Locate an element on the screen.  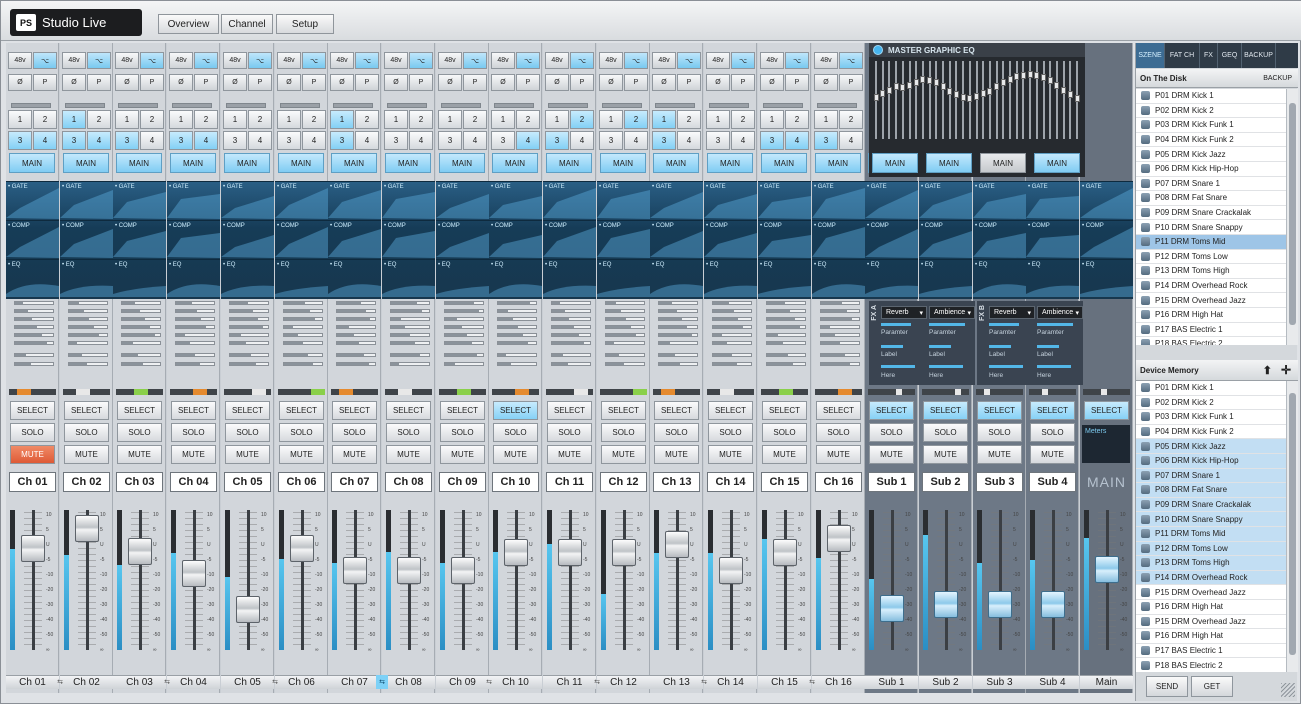
stereo-link-icon: ⇆ is located at coordinates (167, 682).